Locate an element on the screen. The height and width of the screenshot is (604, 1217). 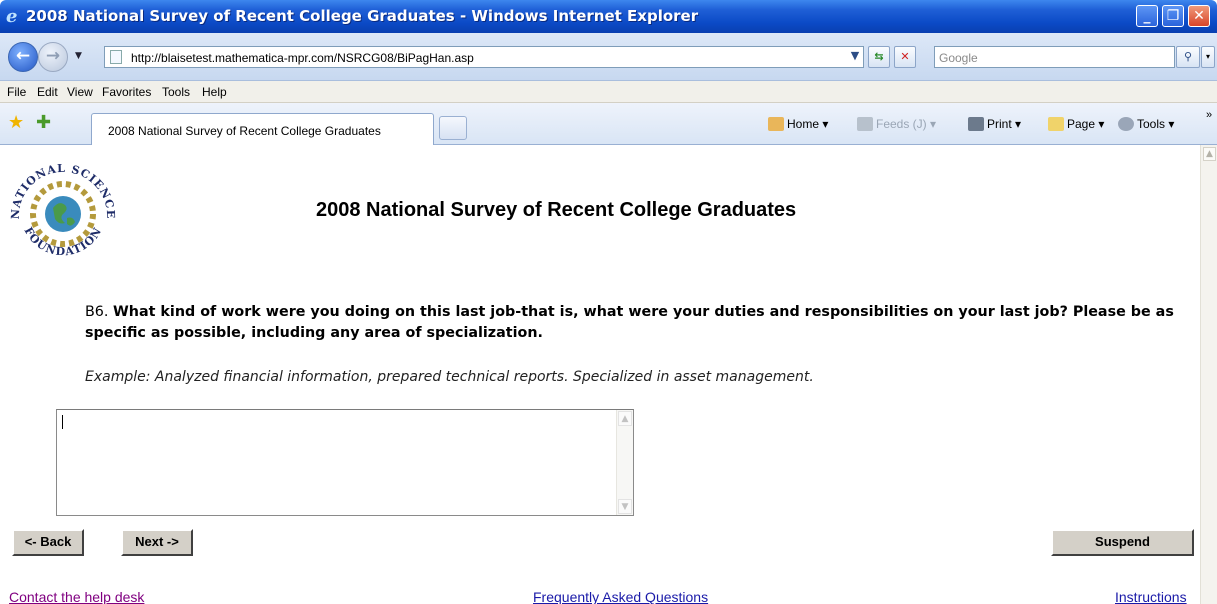
gear-icon is located at coordinates (1126, 124).